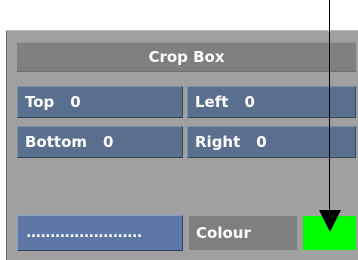  What do you see at coordinates (75, 102) in the screenshot?
I see `top-value: 0` at bounding box center [75, 102].